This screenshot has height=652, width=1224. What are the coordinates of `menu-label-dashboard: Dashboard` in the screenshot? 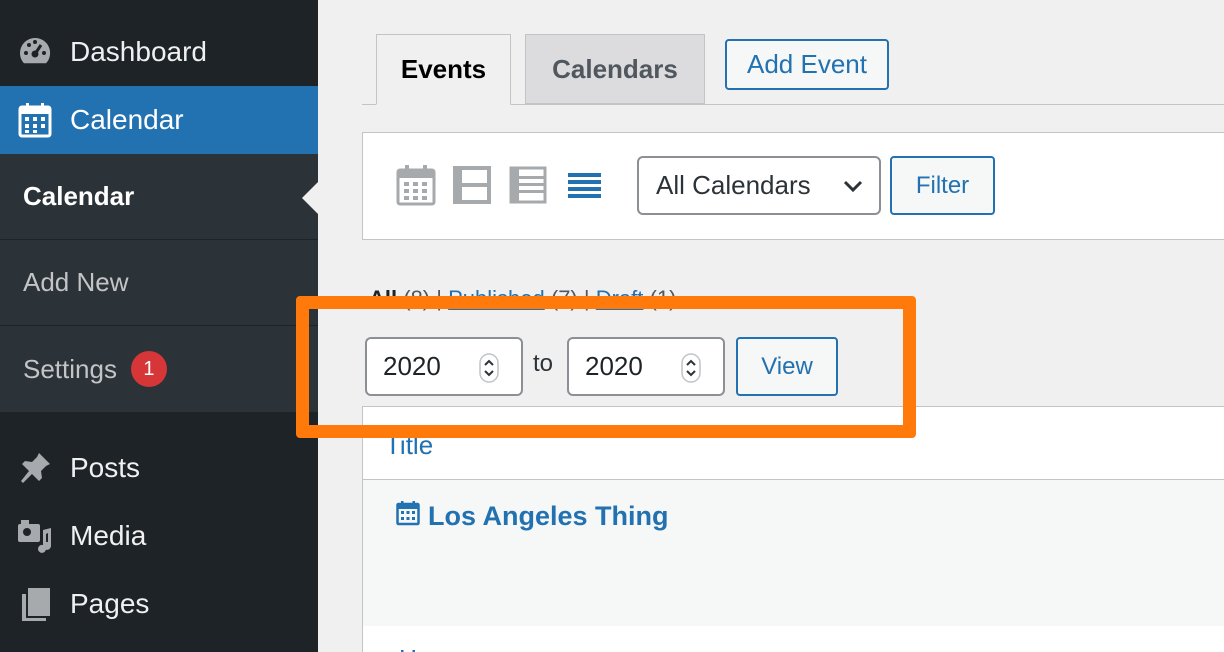 It's located at (138, 51).